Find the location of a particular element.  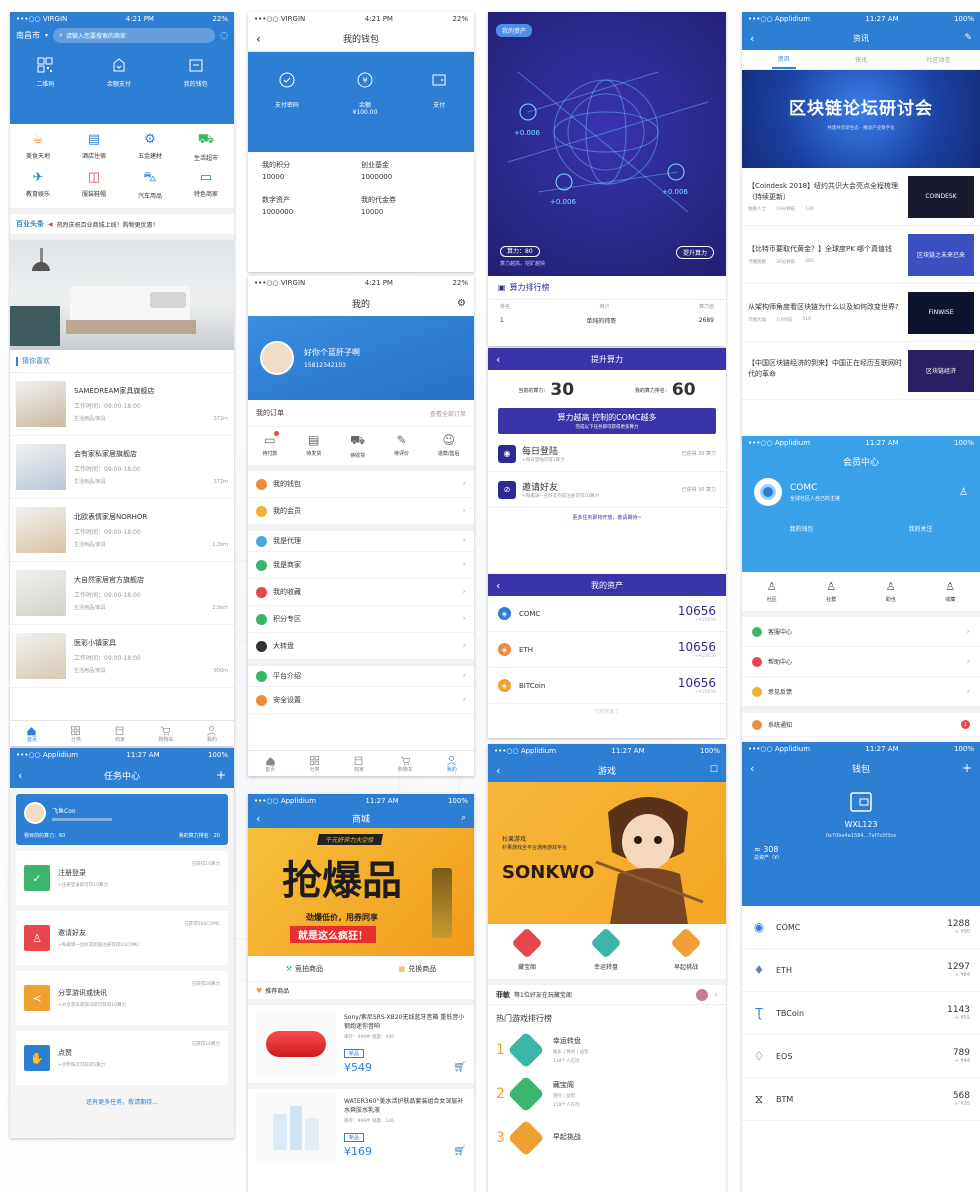

category-store: ▭ 特色商家 is located at coordinates (206, 185).